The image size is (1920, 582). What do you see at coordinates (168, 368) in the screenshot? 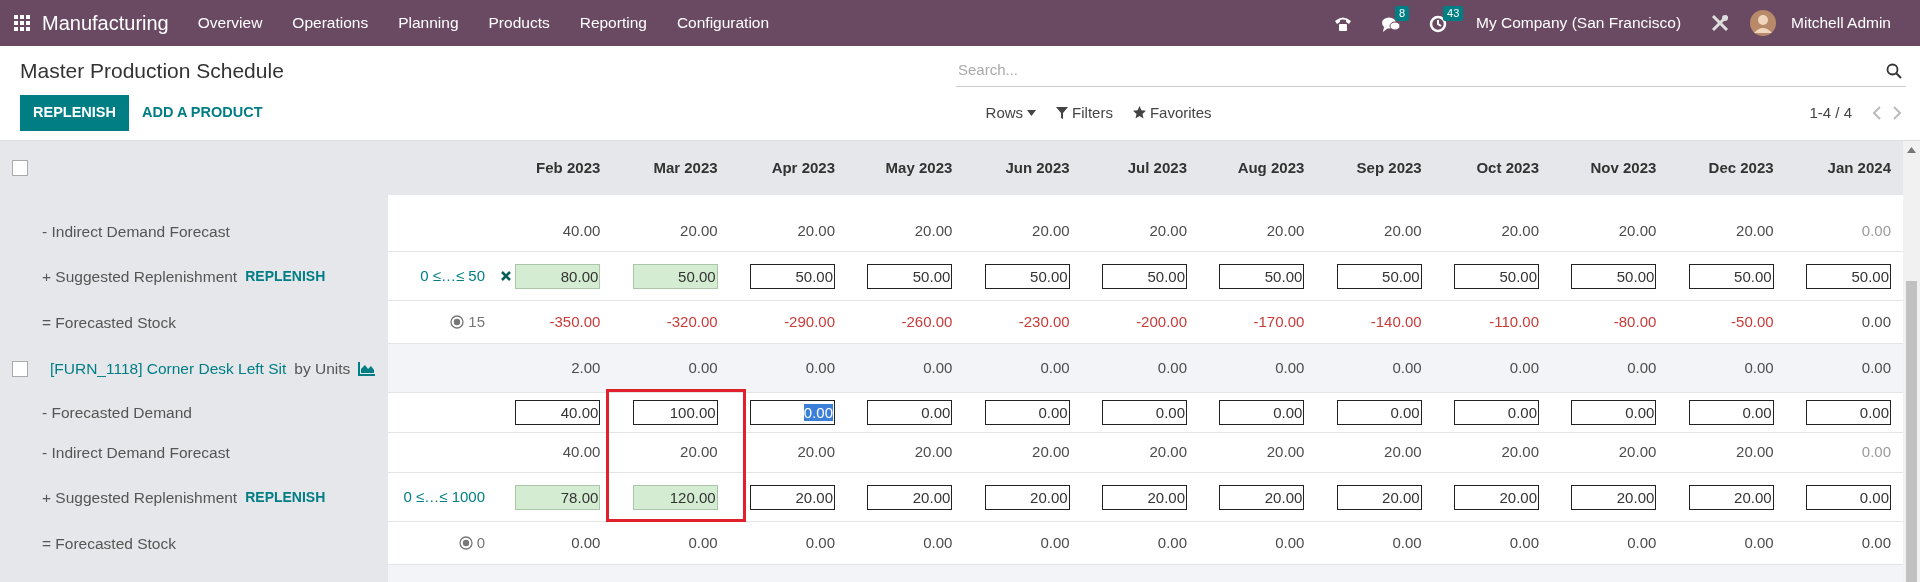
I see `product-link: [FURN_1118] Corner Desk Left Sit` at bounding box center [168, 368].